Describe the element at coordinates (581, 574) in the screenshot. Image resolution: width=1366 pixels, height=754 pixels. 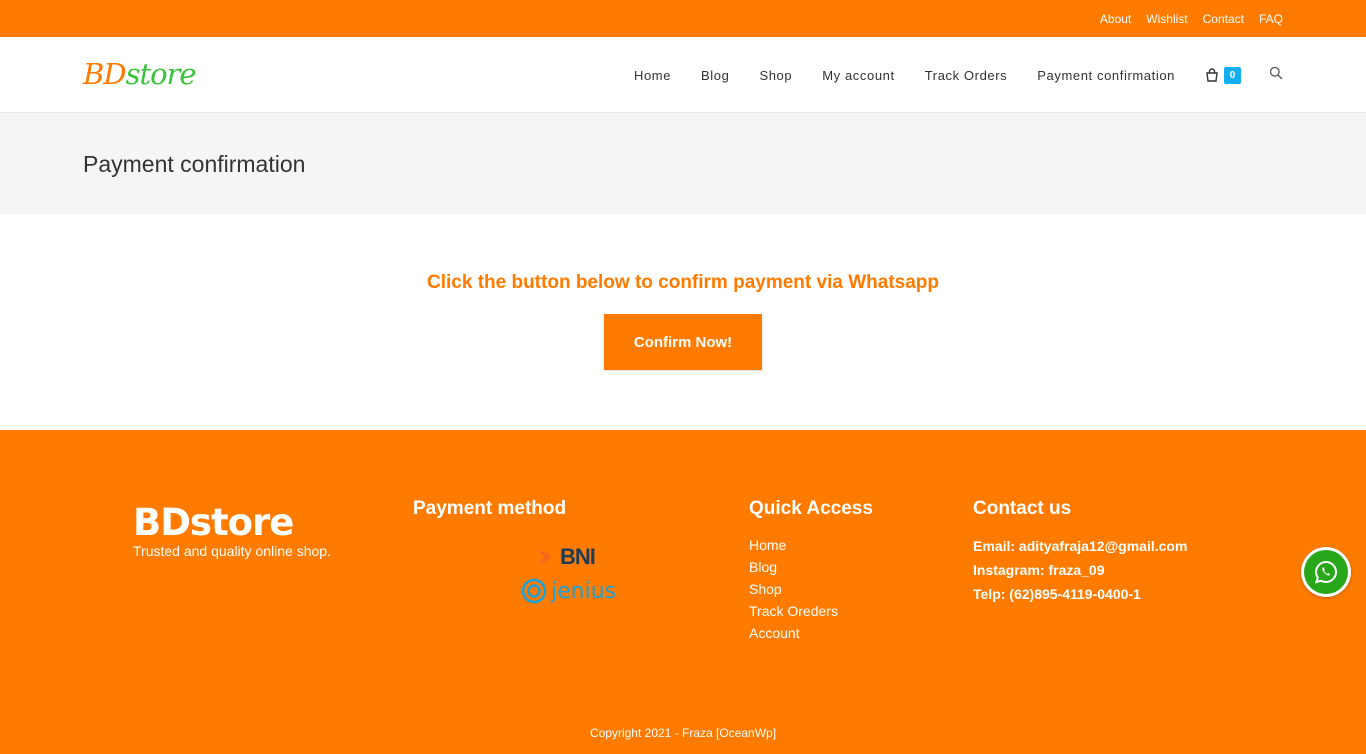
I see `bank-logos: BNI jenius` at that location.